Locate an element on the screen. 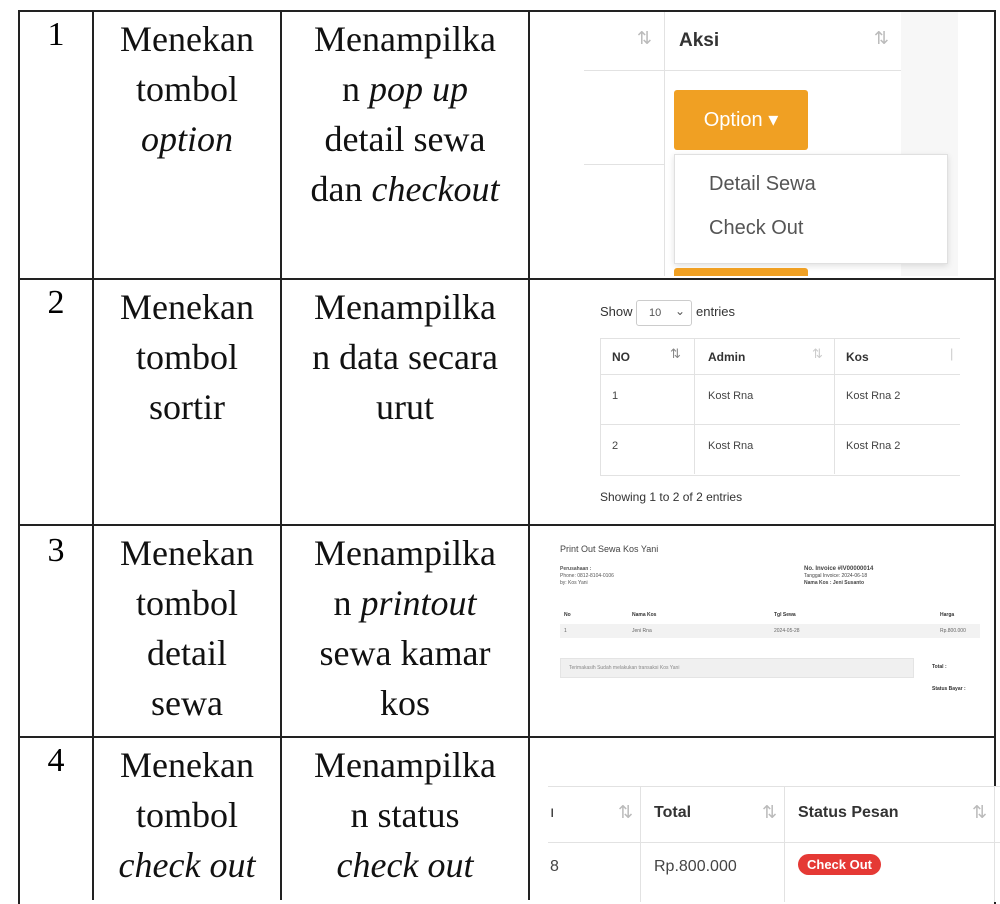 This screenshot has height=904, width=1000. table-cell: Rp.800.000 is located at coordinates (953, 631).